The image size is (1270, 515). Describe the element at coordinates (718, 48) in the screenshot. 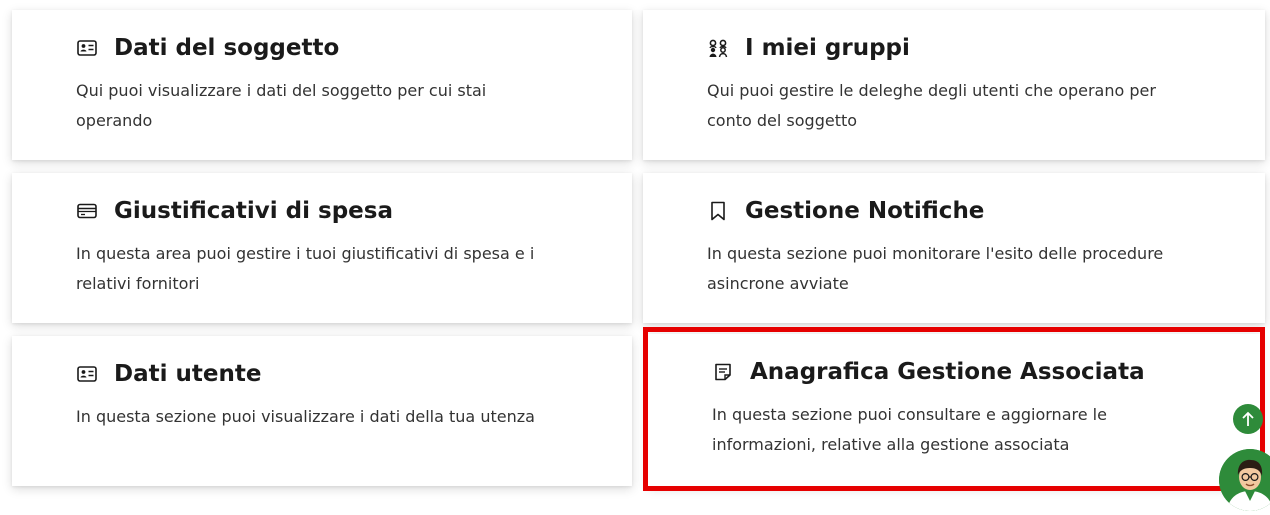

I see `group-icon` at that location.